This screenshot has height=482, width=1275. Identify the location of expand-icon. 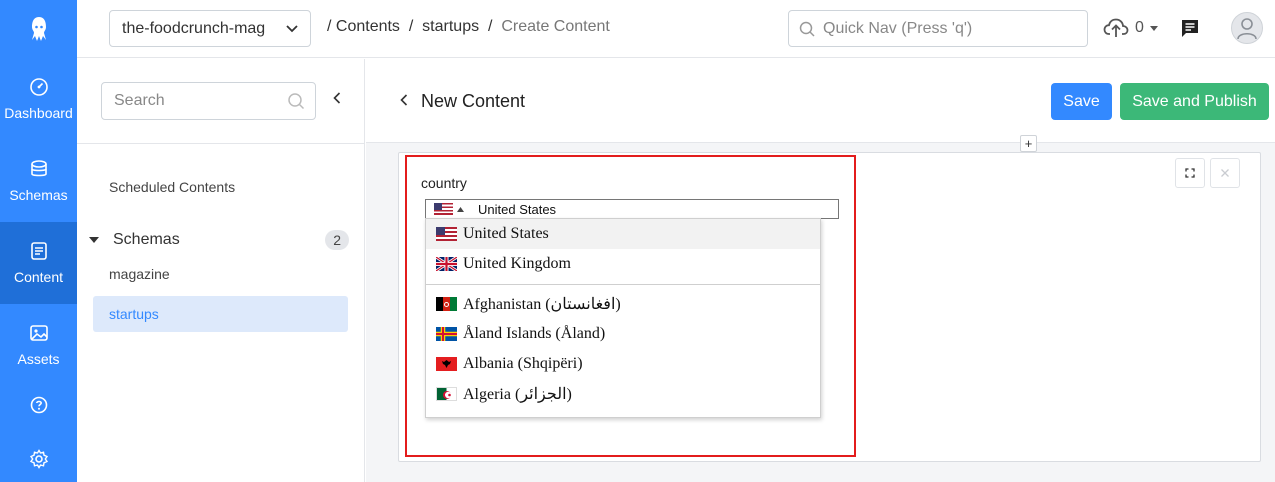
(1190, 173).